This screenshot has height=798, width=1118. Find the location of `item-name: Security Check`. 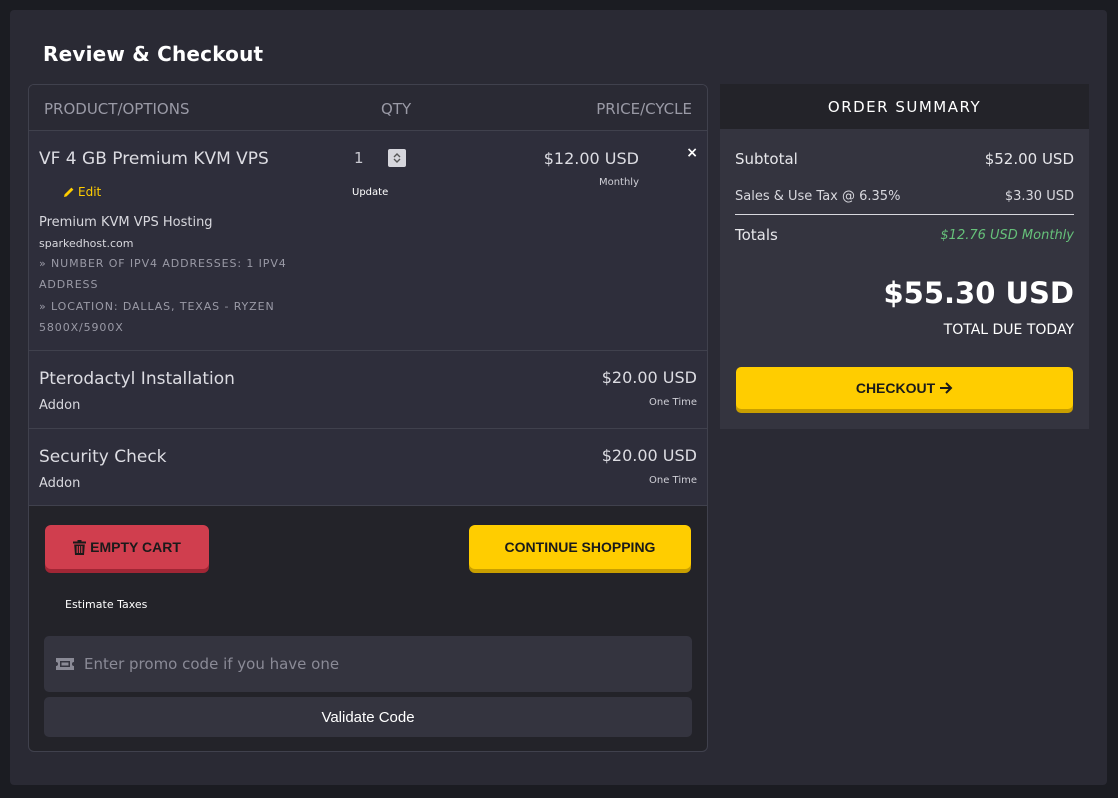

item-name: Security Check is located at coordinates (103, 457).